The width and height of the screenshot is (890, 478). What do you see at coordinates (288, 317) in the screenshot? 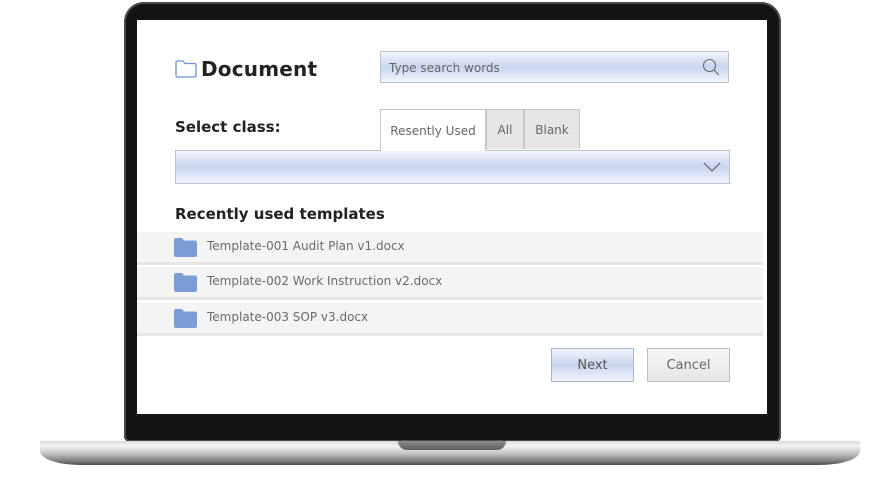
I see `template-name: Template-003 SOP v3.docx` at bounding box center [288, 317].